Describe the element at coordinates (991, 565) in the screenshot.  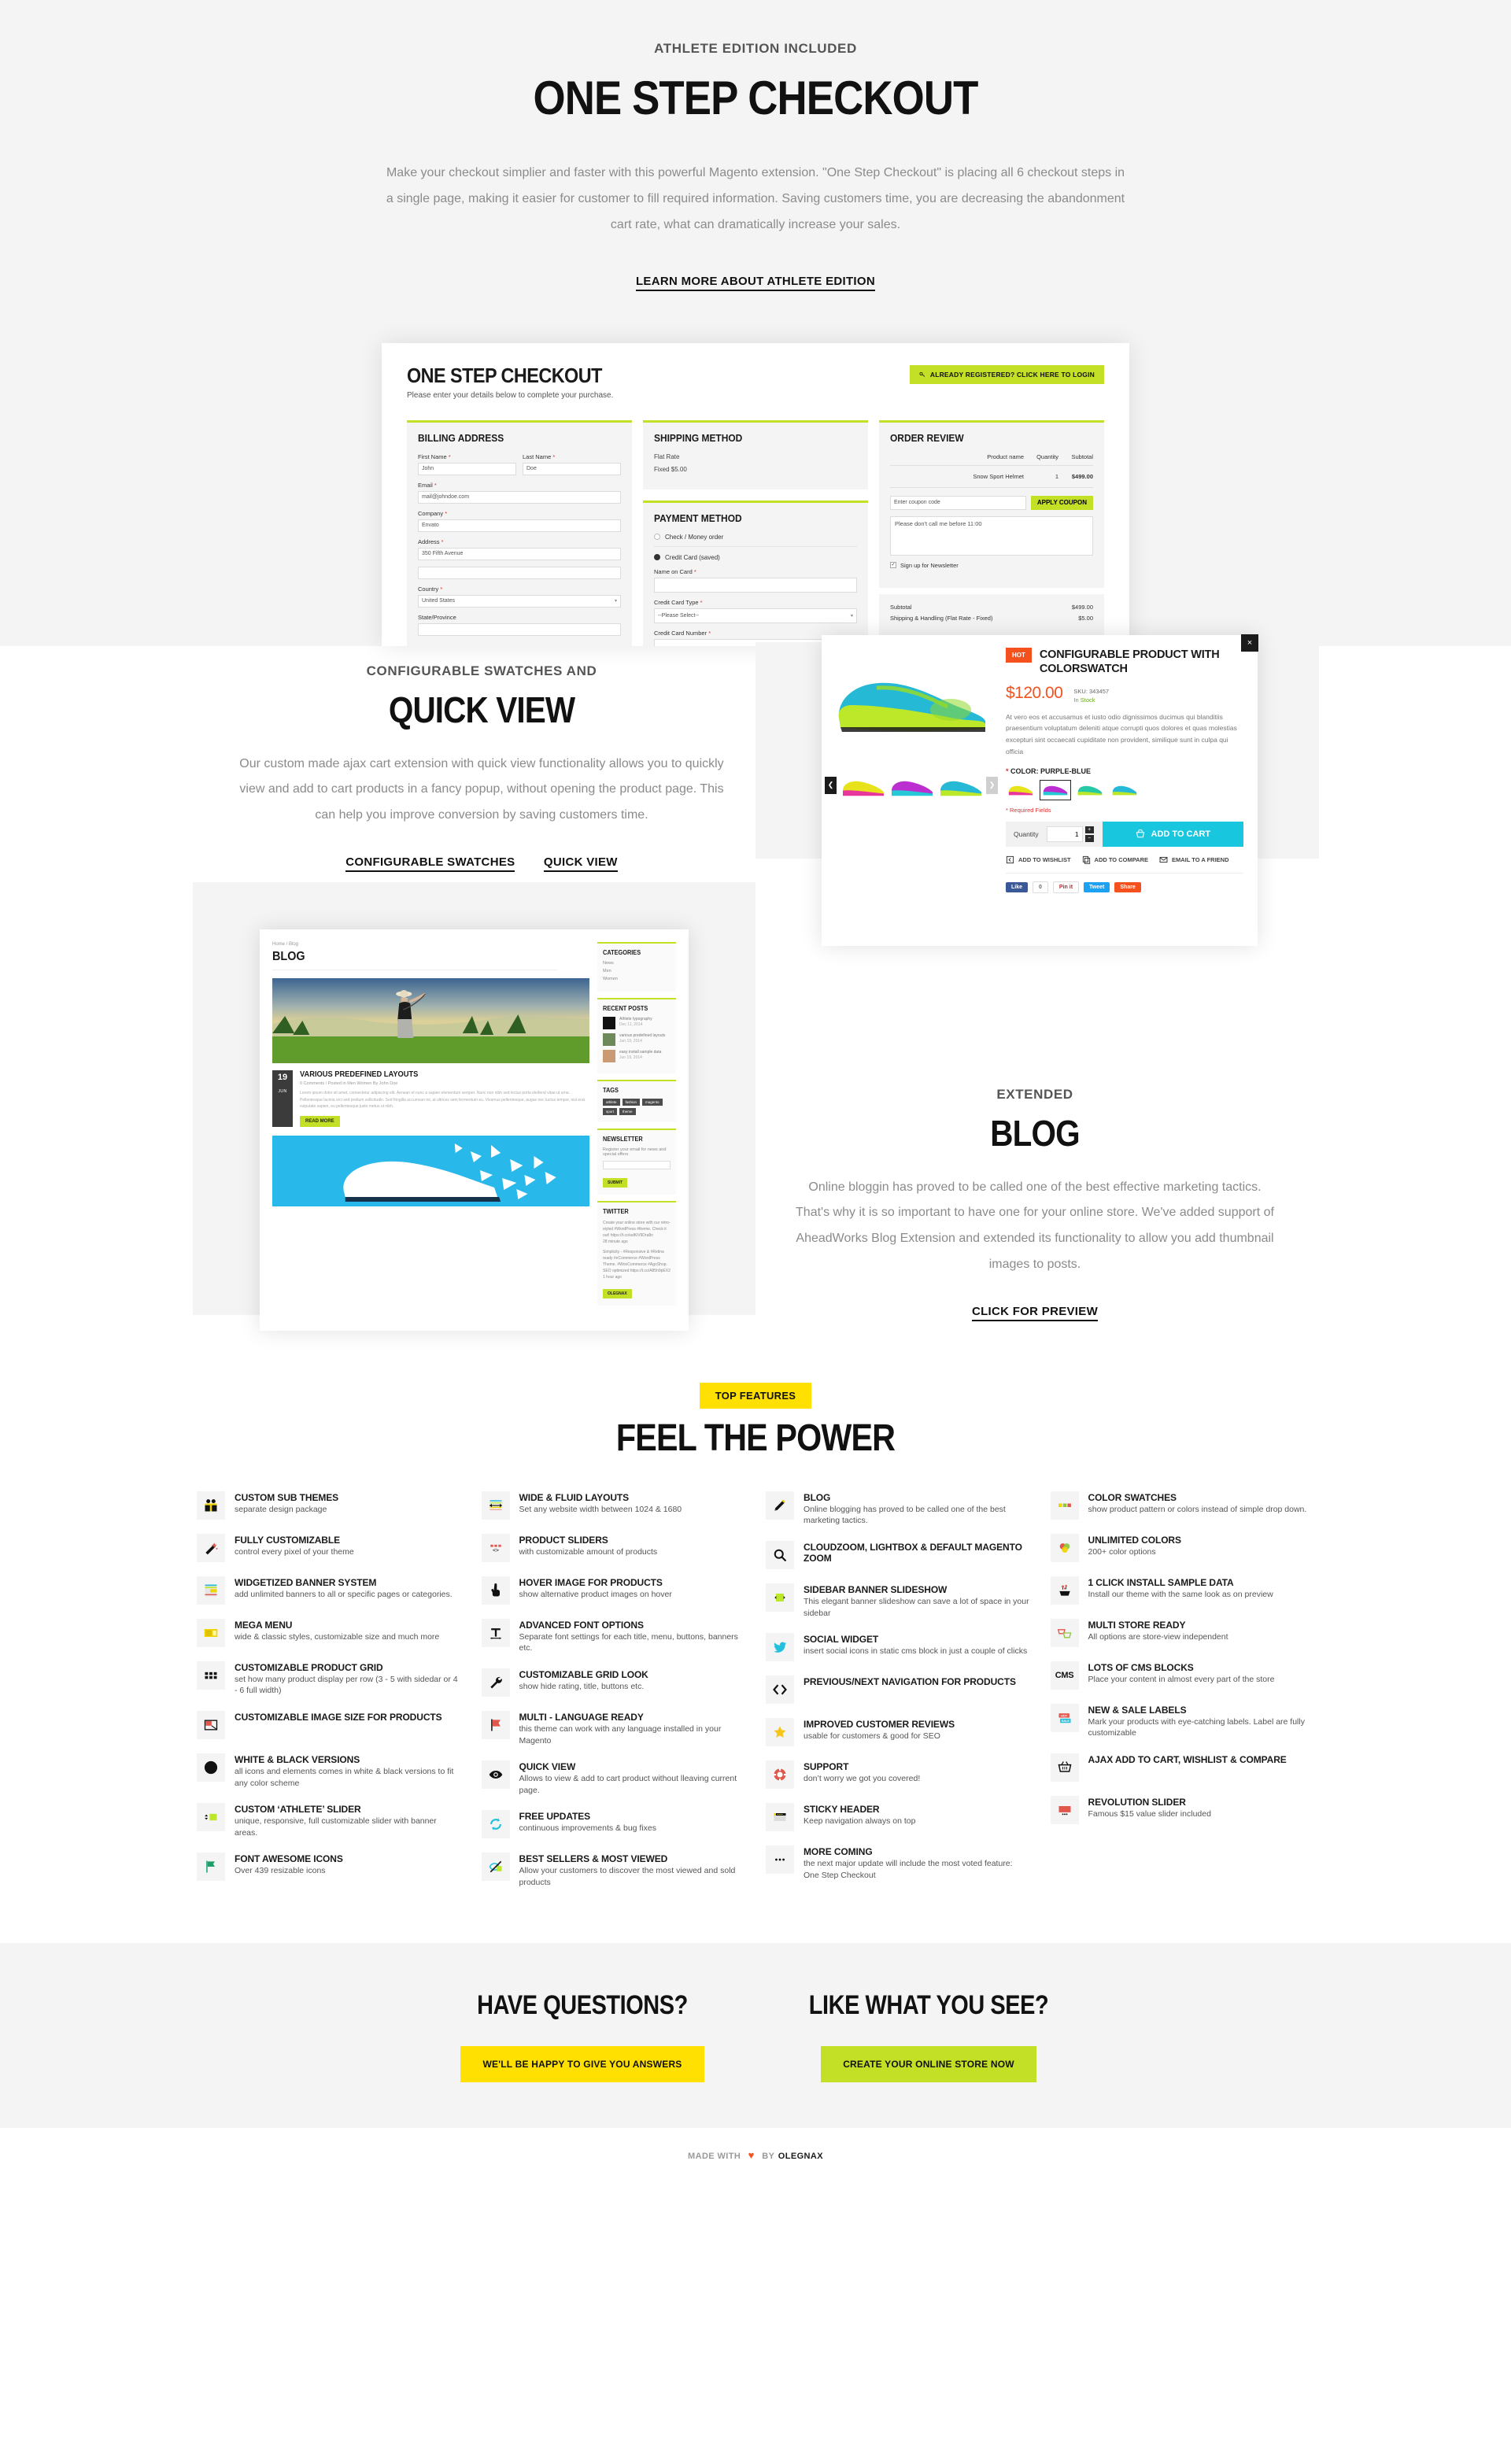
I see `newsletter-checkbox: ✓ Sign up for Newsletter` at that location.